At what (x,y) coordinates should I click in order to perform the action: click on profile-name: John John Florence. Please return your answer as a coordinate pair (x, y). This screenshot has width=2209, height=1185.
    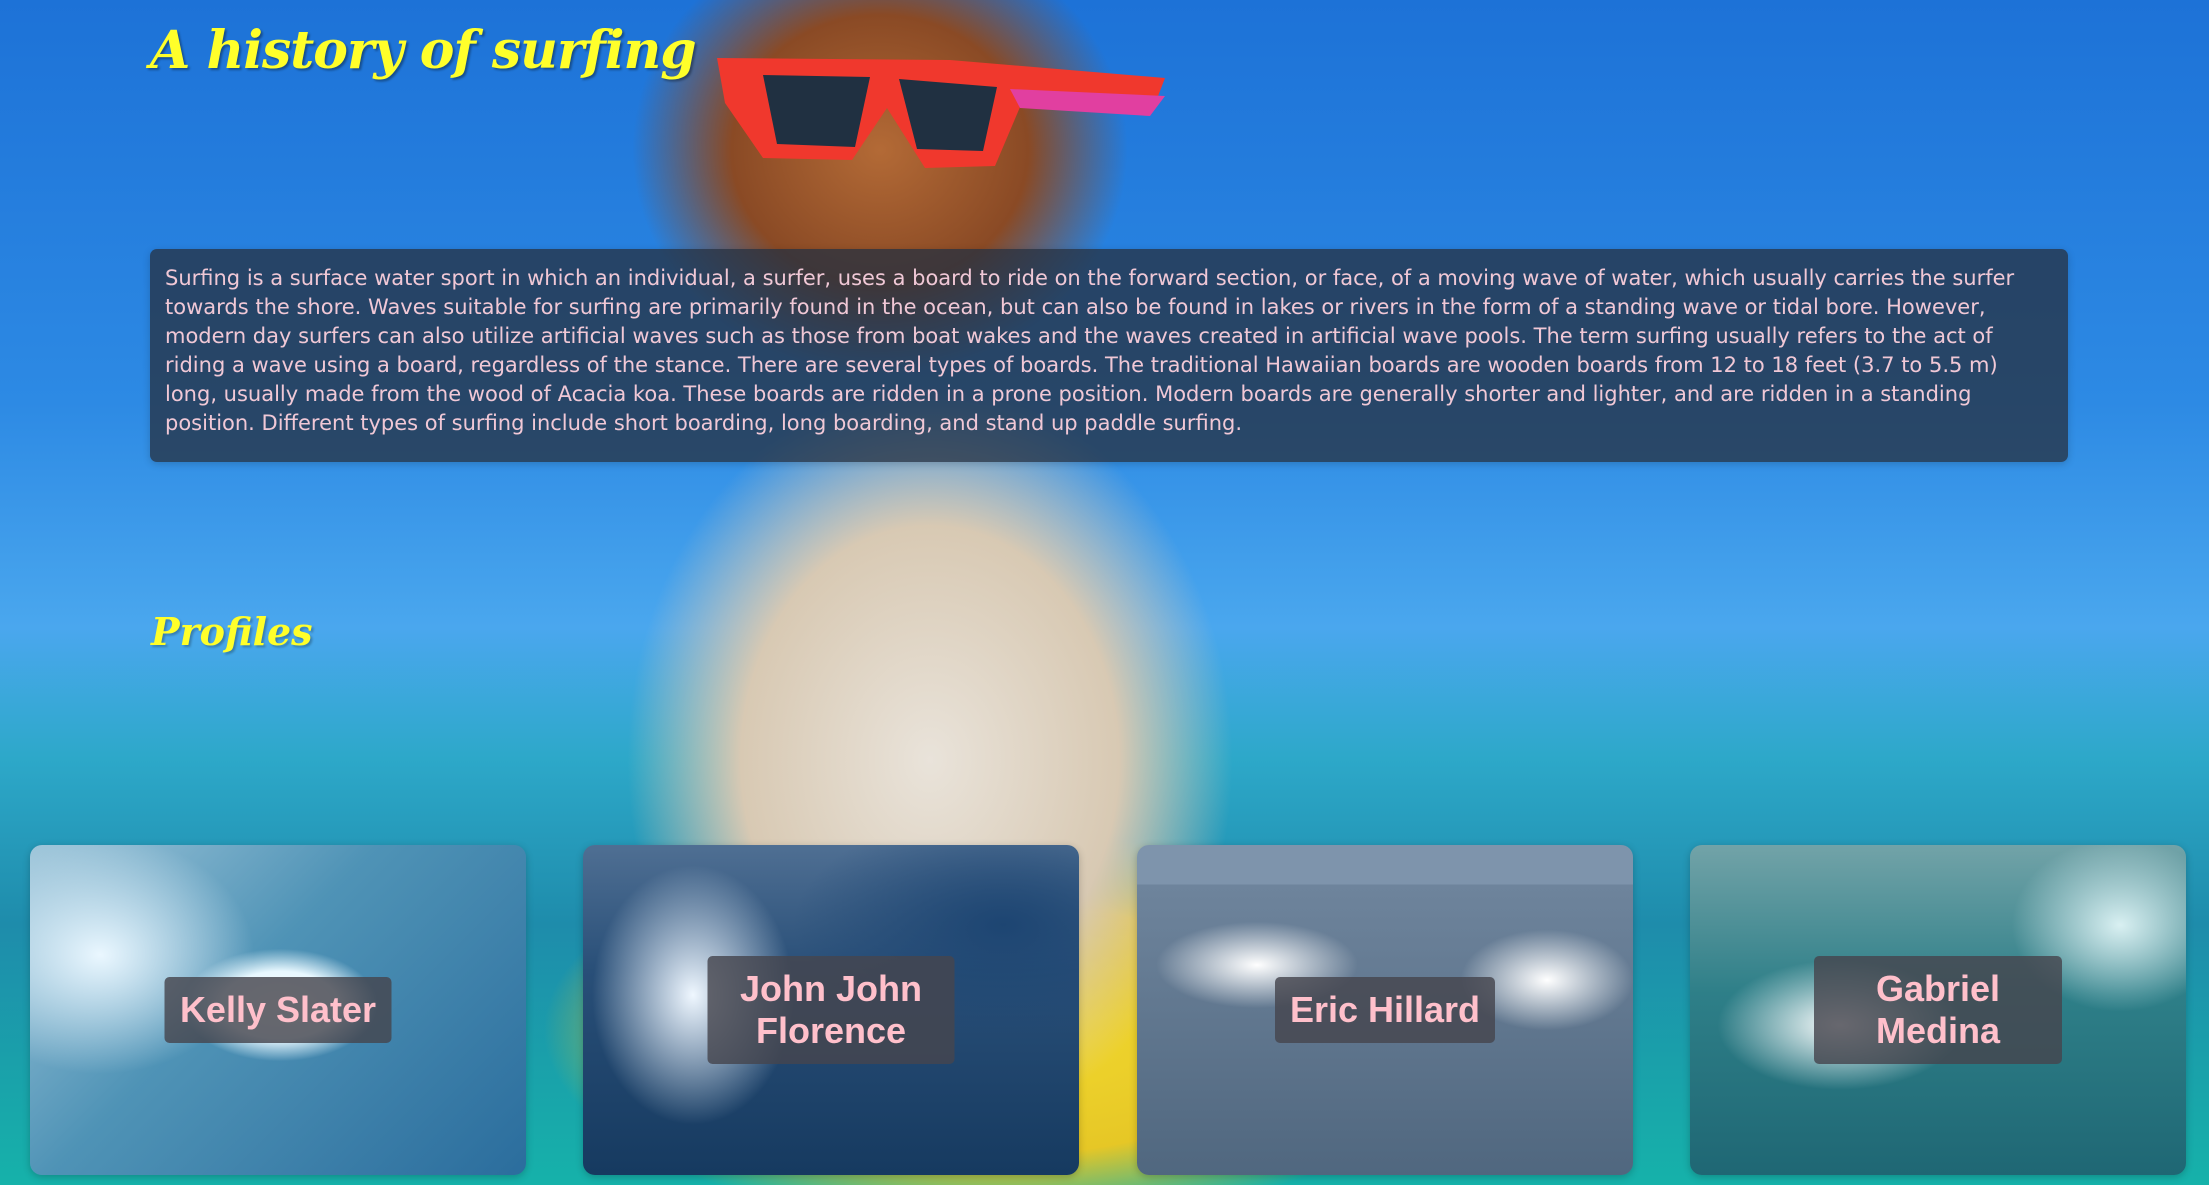
    Looking at the image, I should click on (831, 1010).